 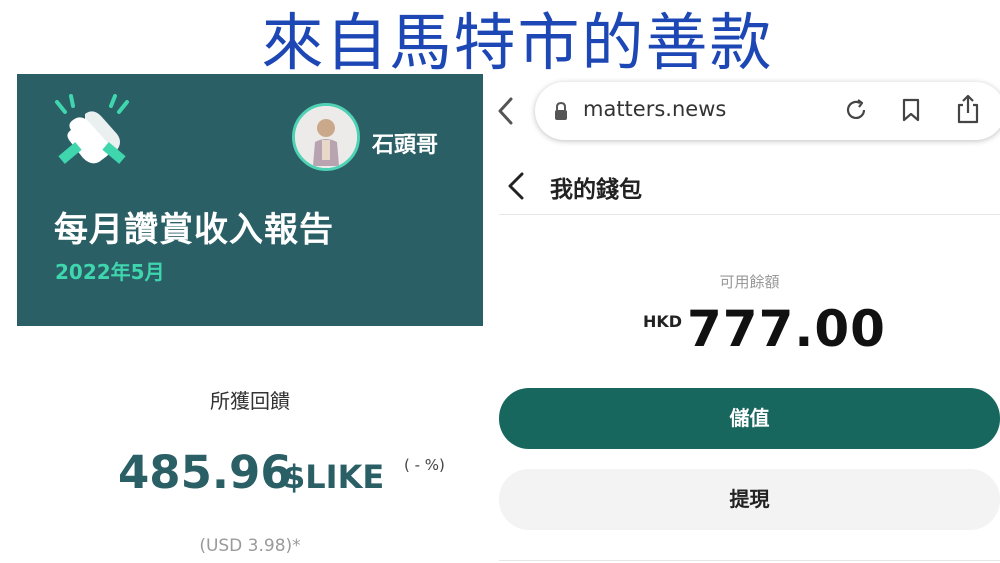 I want to click on balance-amount: 777.00, so click(x=786, y=329).